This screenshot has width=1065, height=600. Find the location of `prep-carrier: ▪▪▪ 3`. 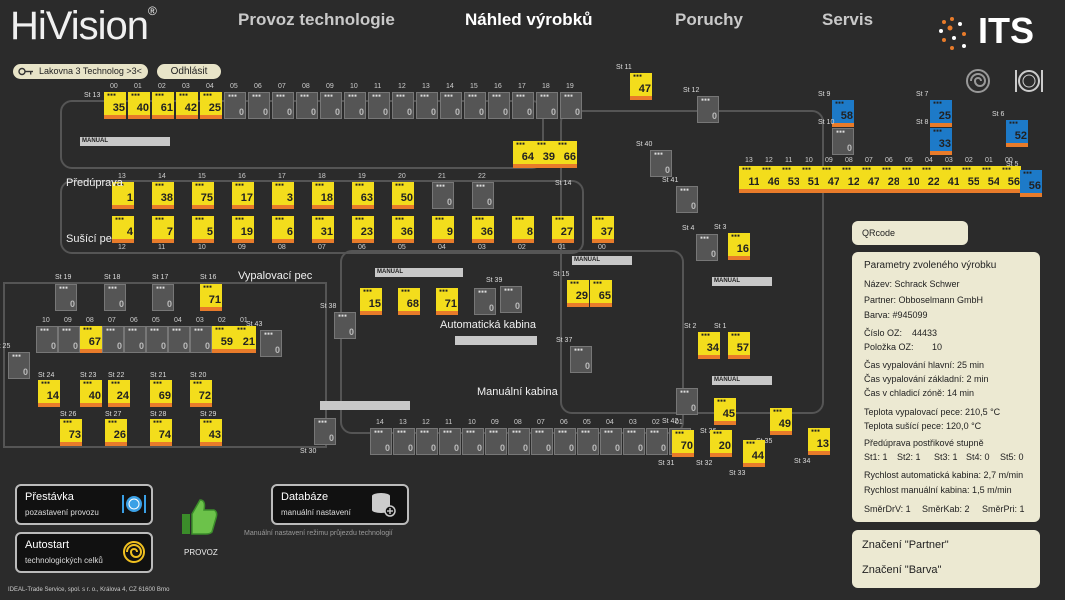

prep-carrier: ▪▪▪ 3 is located at coordinates (283, 195).